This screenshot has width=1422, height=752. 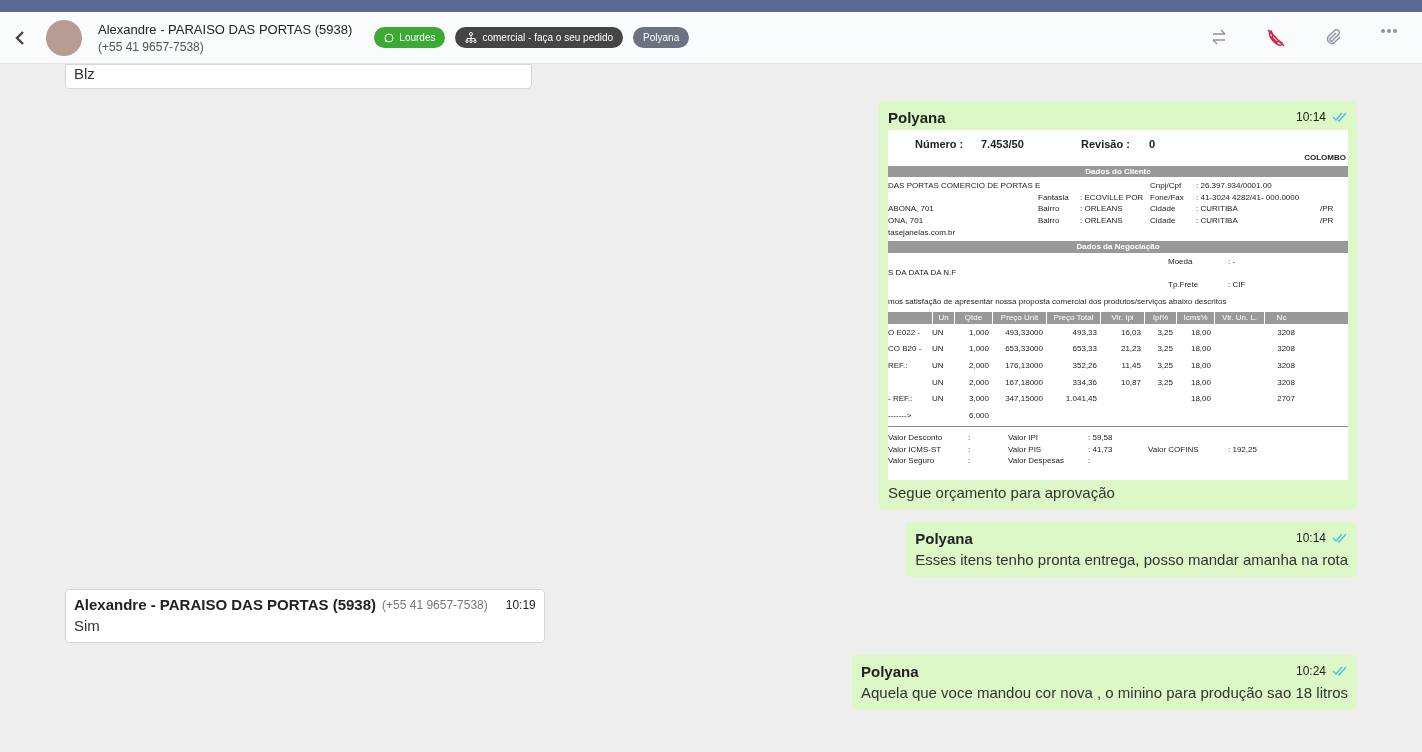 What do you see at coordinates (1002, 492) in the screenshot?
I see `message-text: Segue orçamento para aprovação` at bounding box center [1002, 492].